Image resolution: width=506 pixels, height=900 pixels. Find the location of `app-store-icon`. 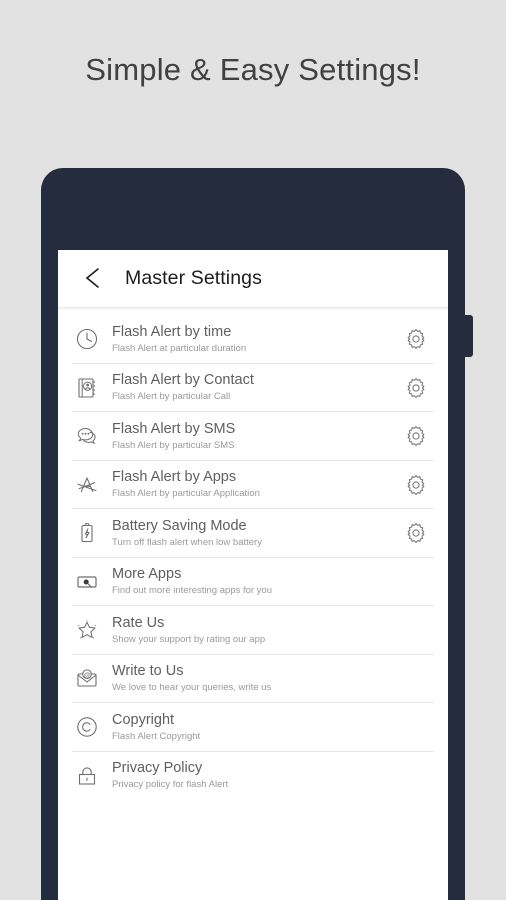

app-store-icon is located at coordinates (87, 485).